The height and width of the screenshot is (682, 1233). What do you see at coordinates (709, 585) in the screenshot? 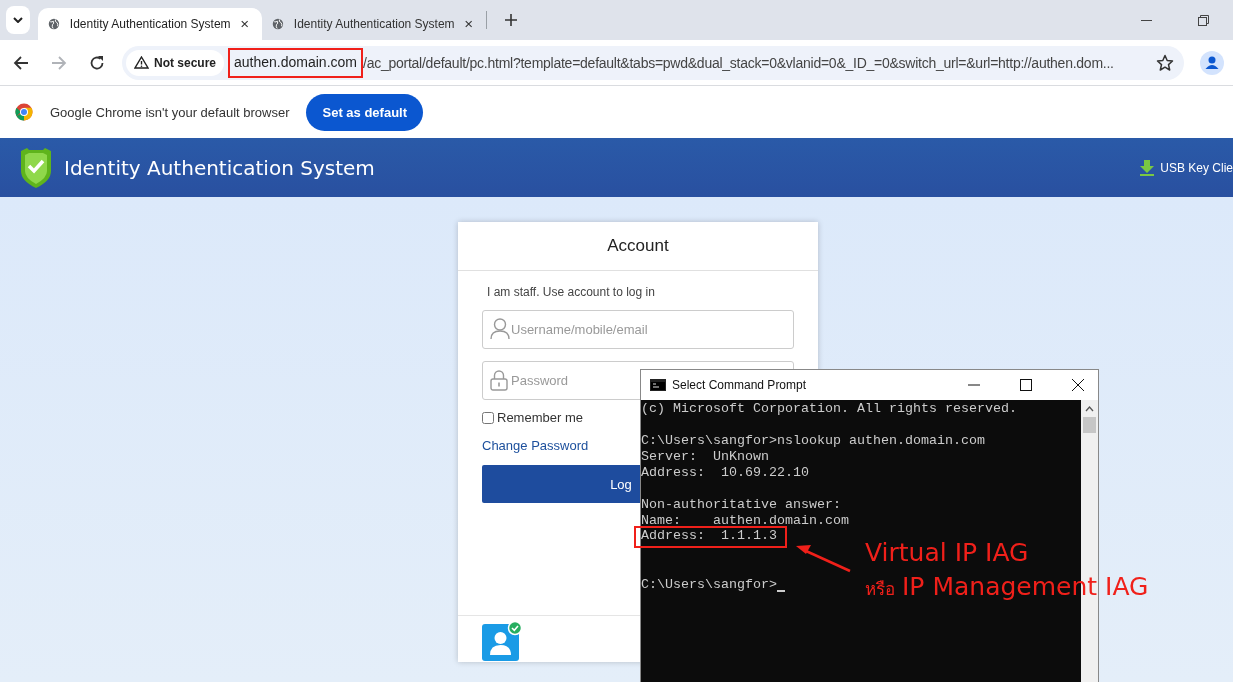
I see `console-line: C:\Users\sangfor>` at bounding box center [709, 585].